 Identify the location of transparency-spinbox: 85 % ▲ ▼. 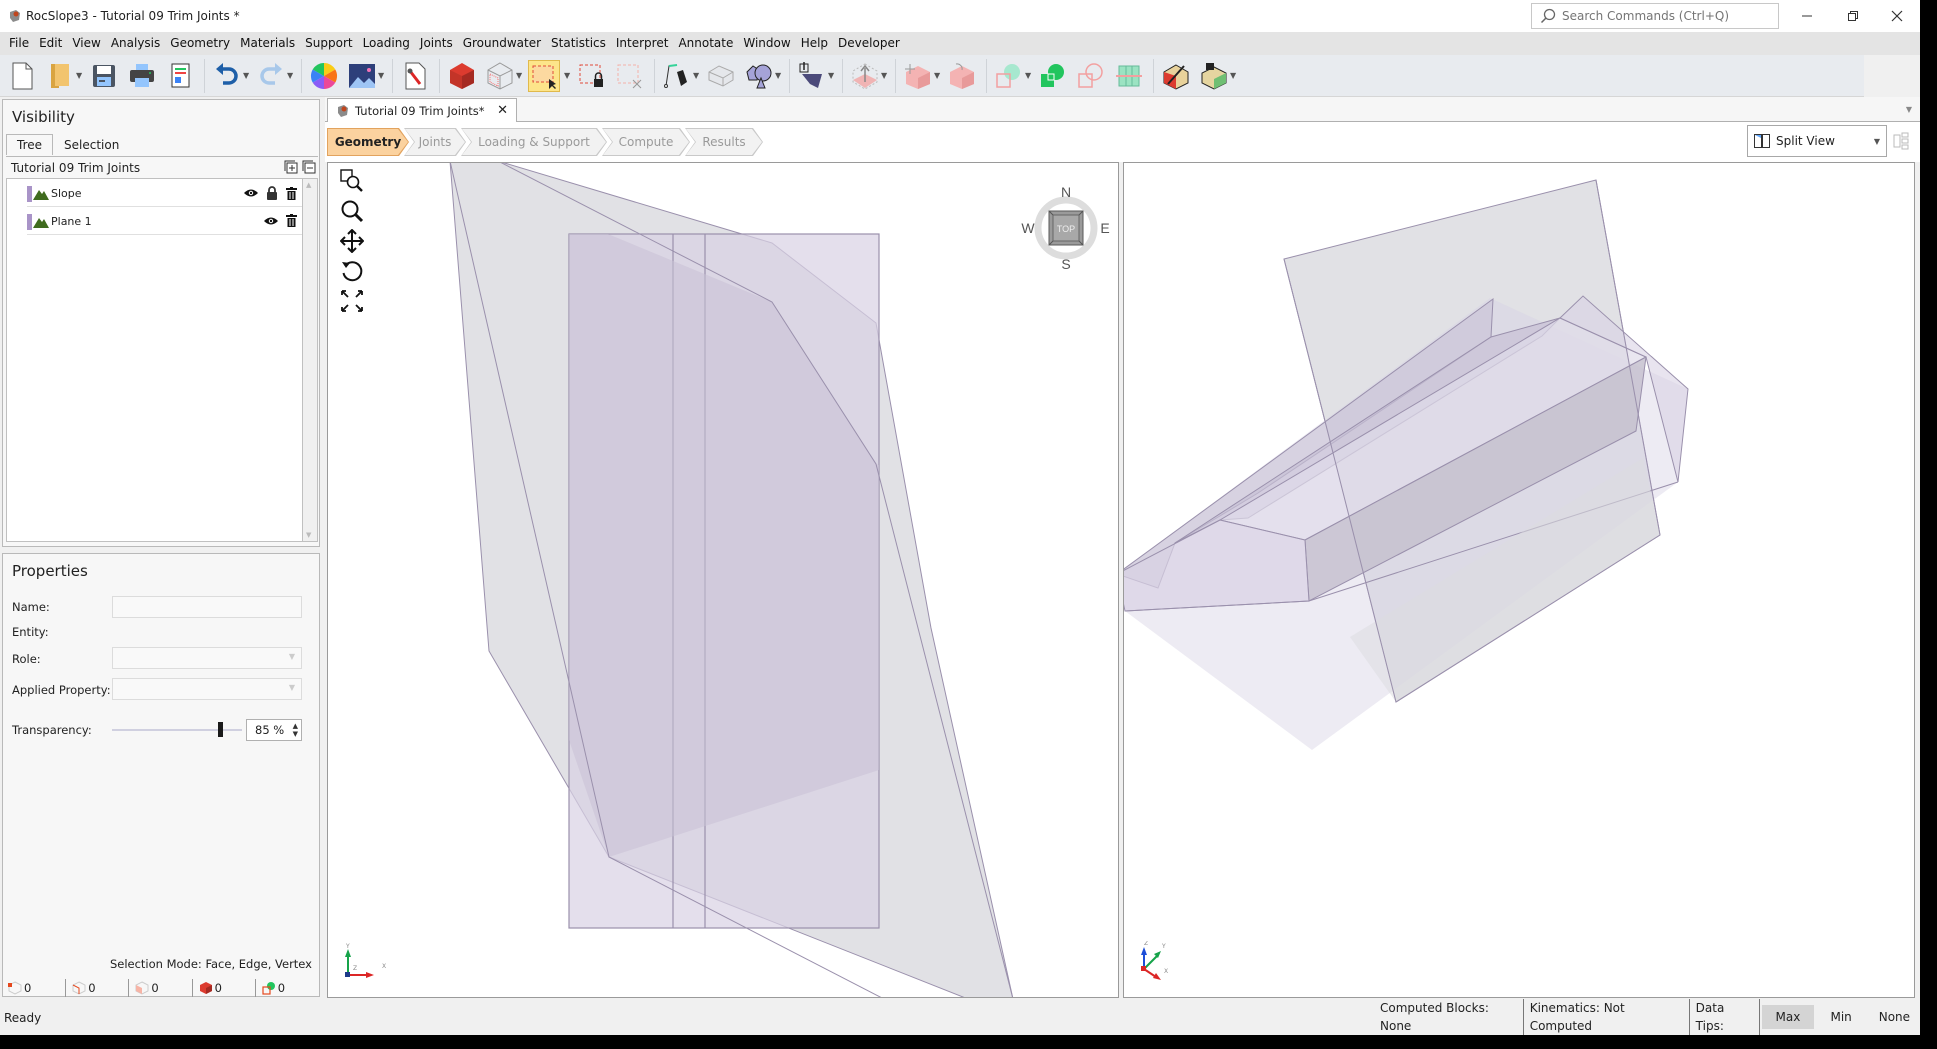
(274, 730).